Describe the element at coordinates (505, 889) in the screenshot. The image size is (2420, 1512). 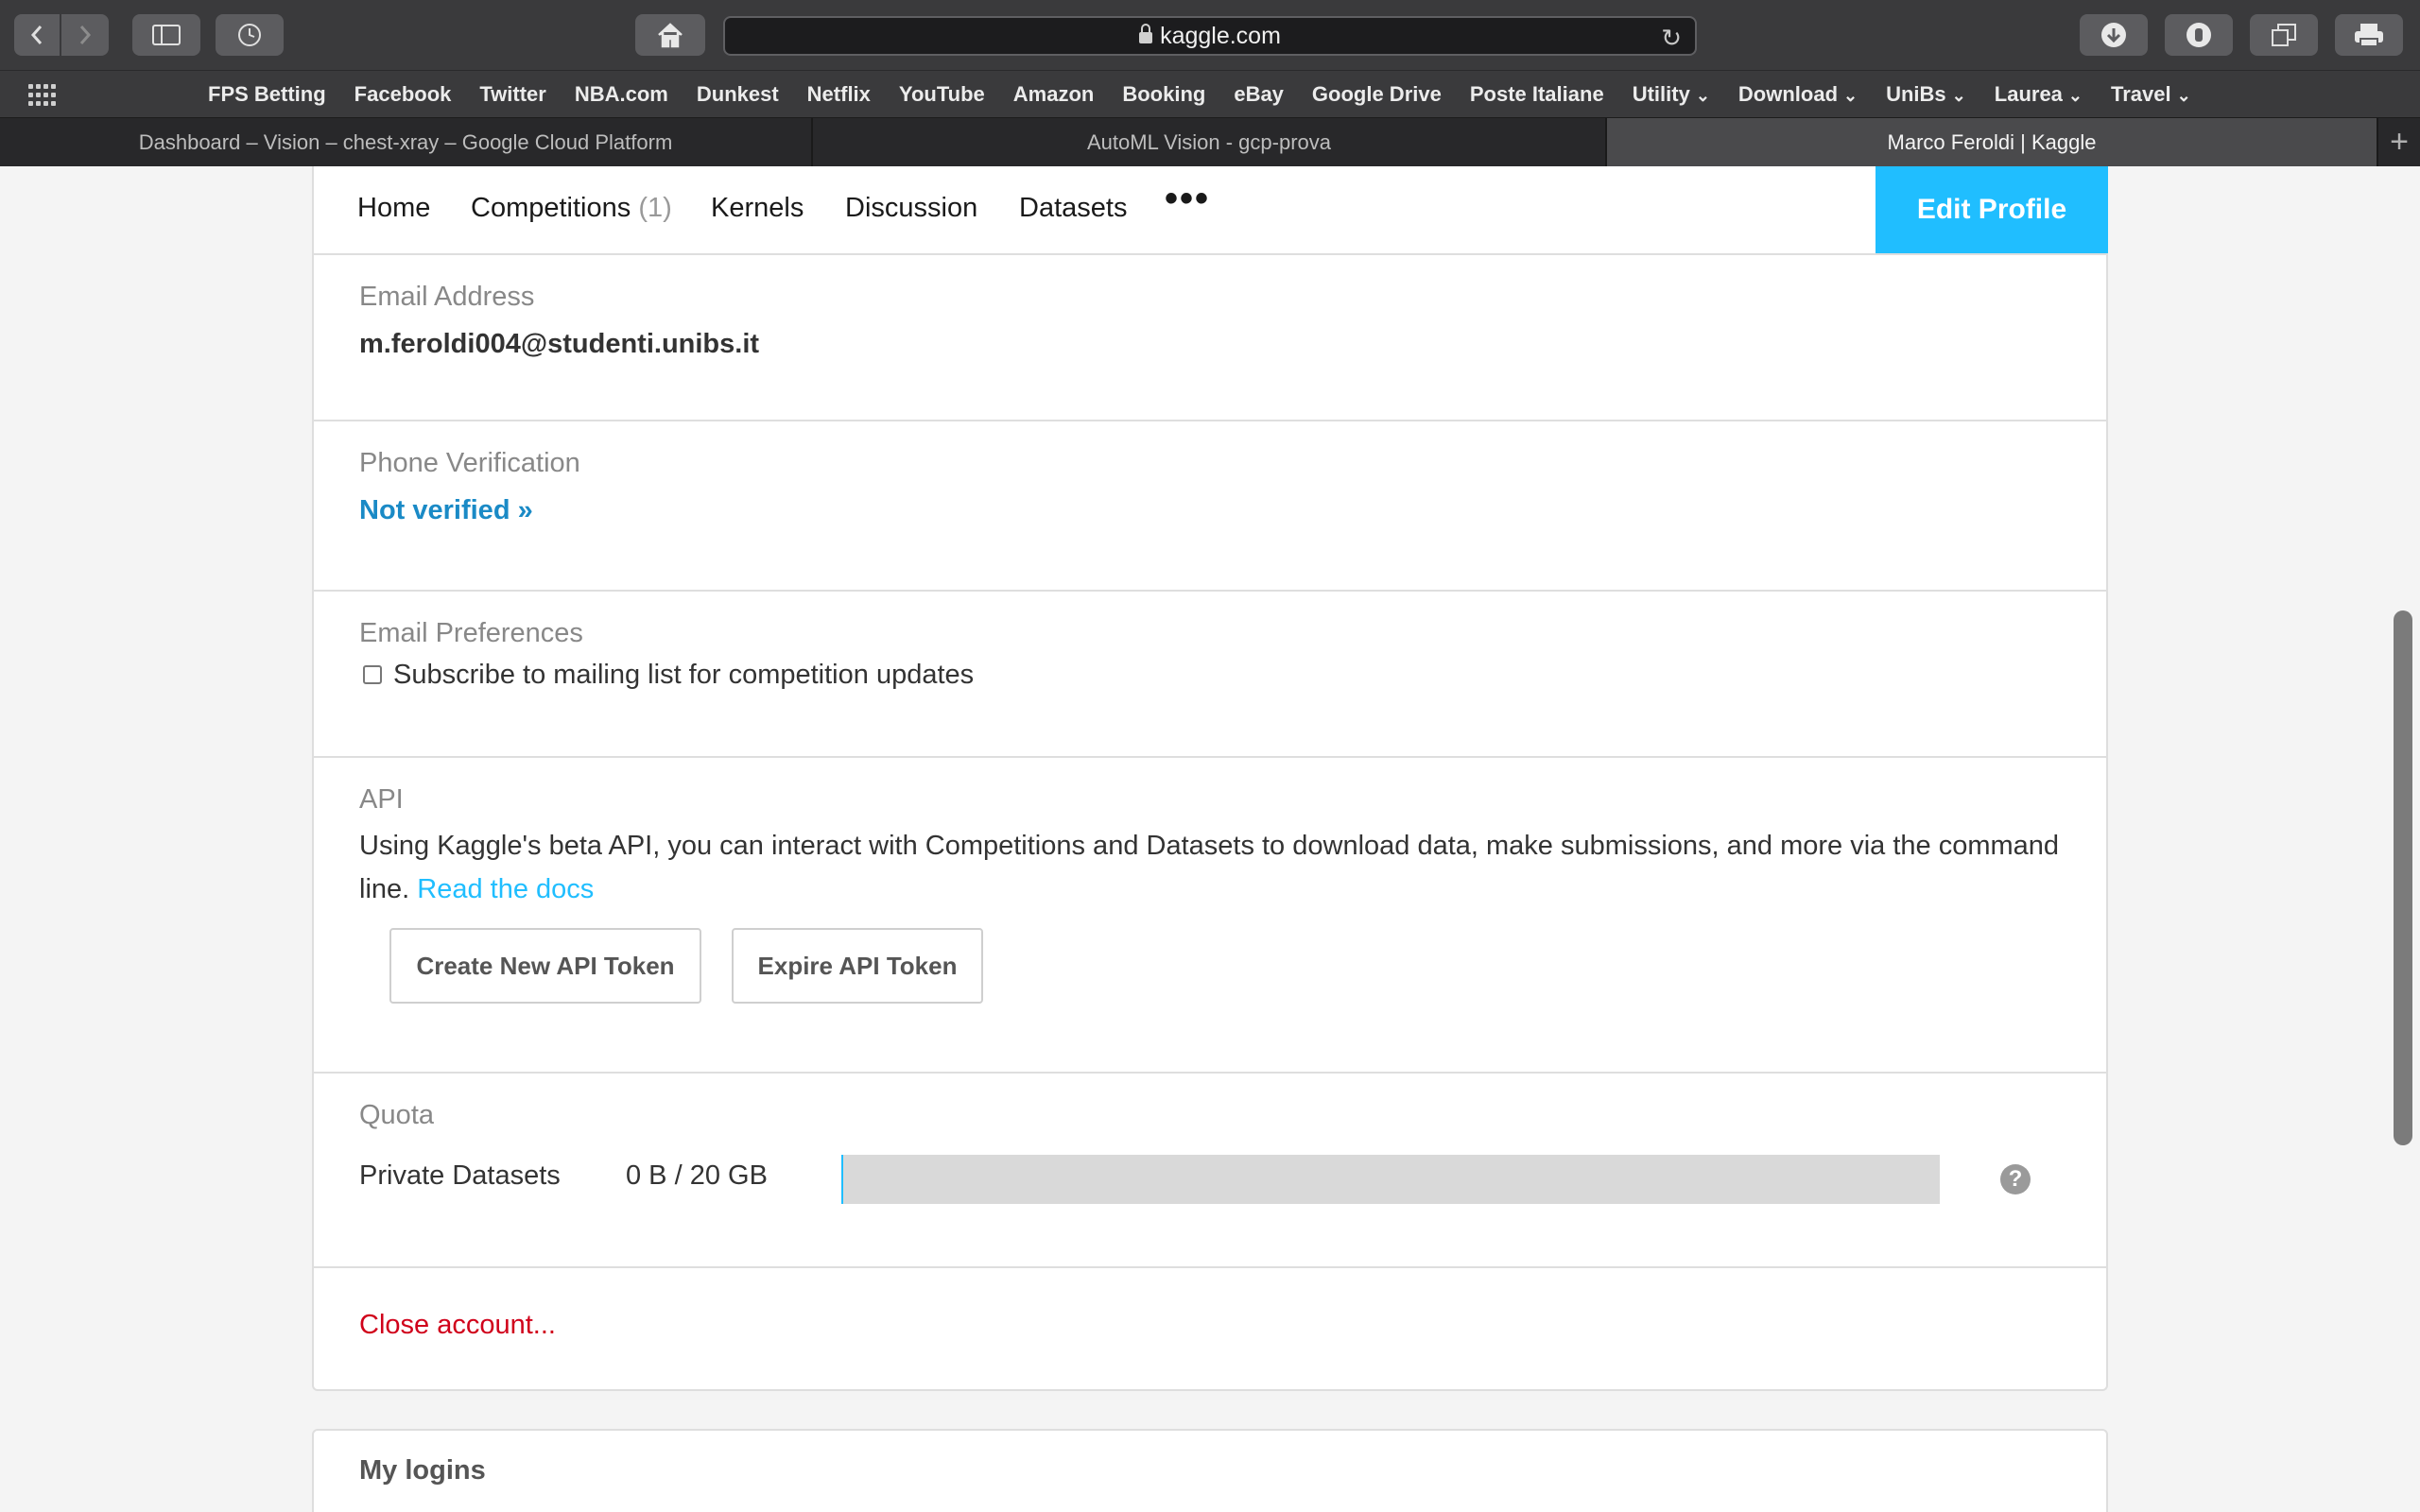
I see `read-docs-link: Read the docs` at that location.